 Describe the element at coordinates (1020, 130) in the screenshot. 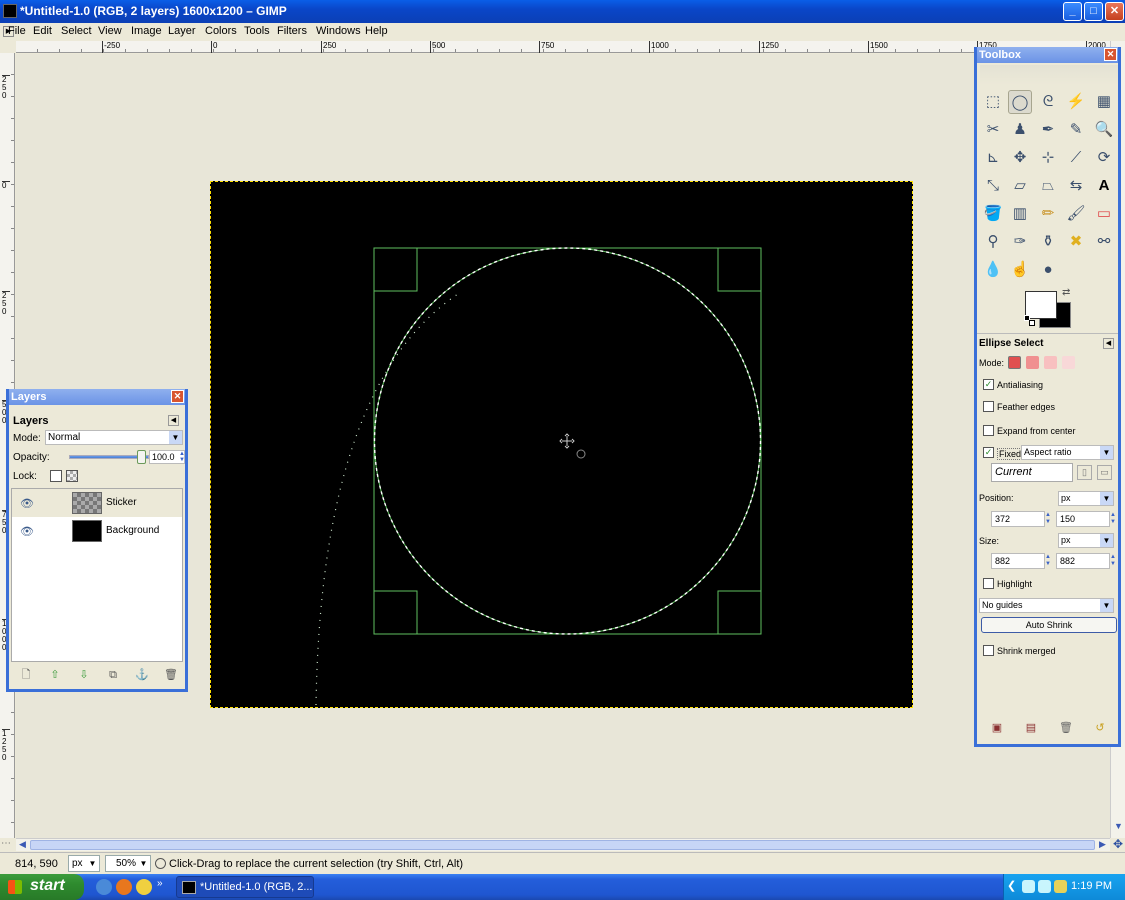

I see `foreground-select-icon: ♟` at that location.